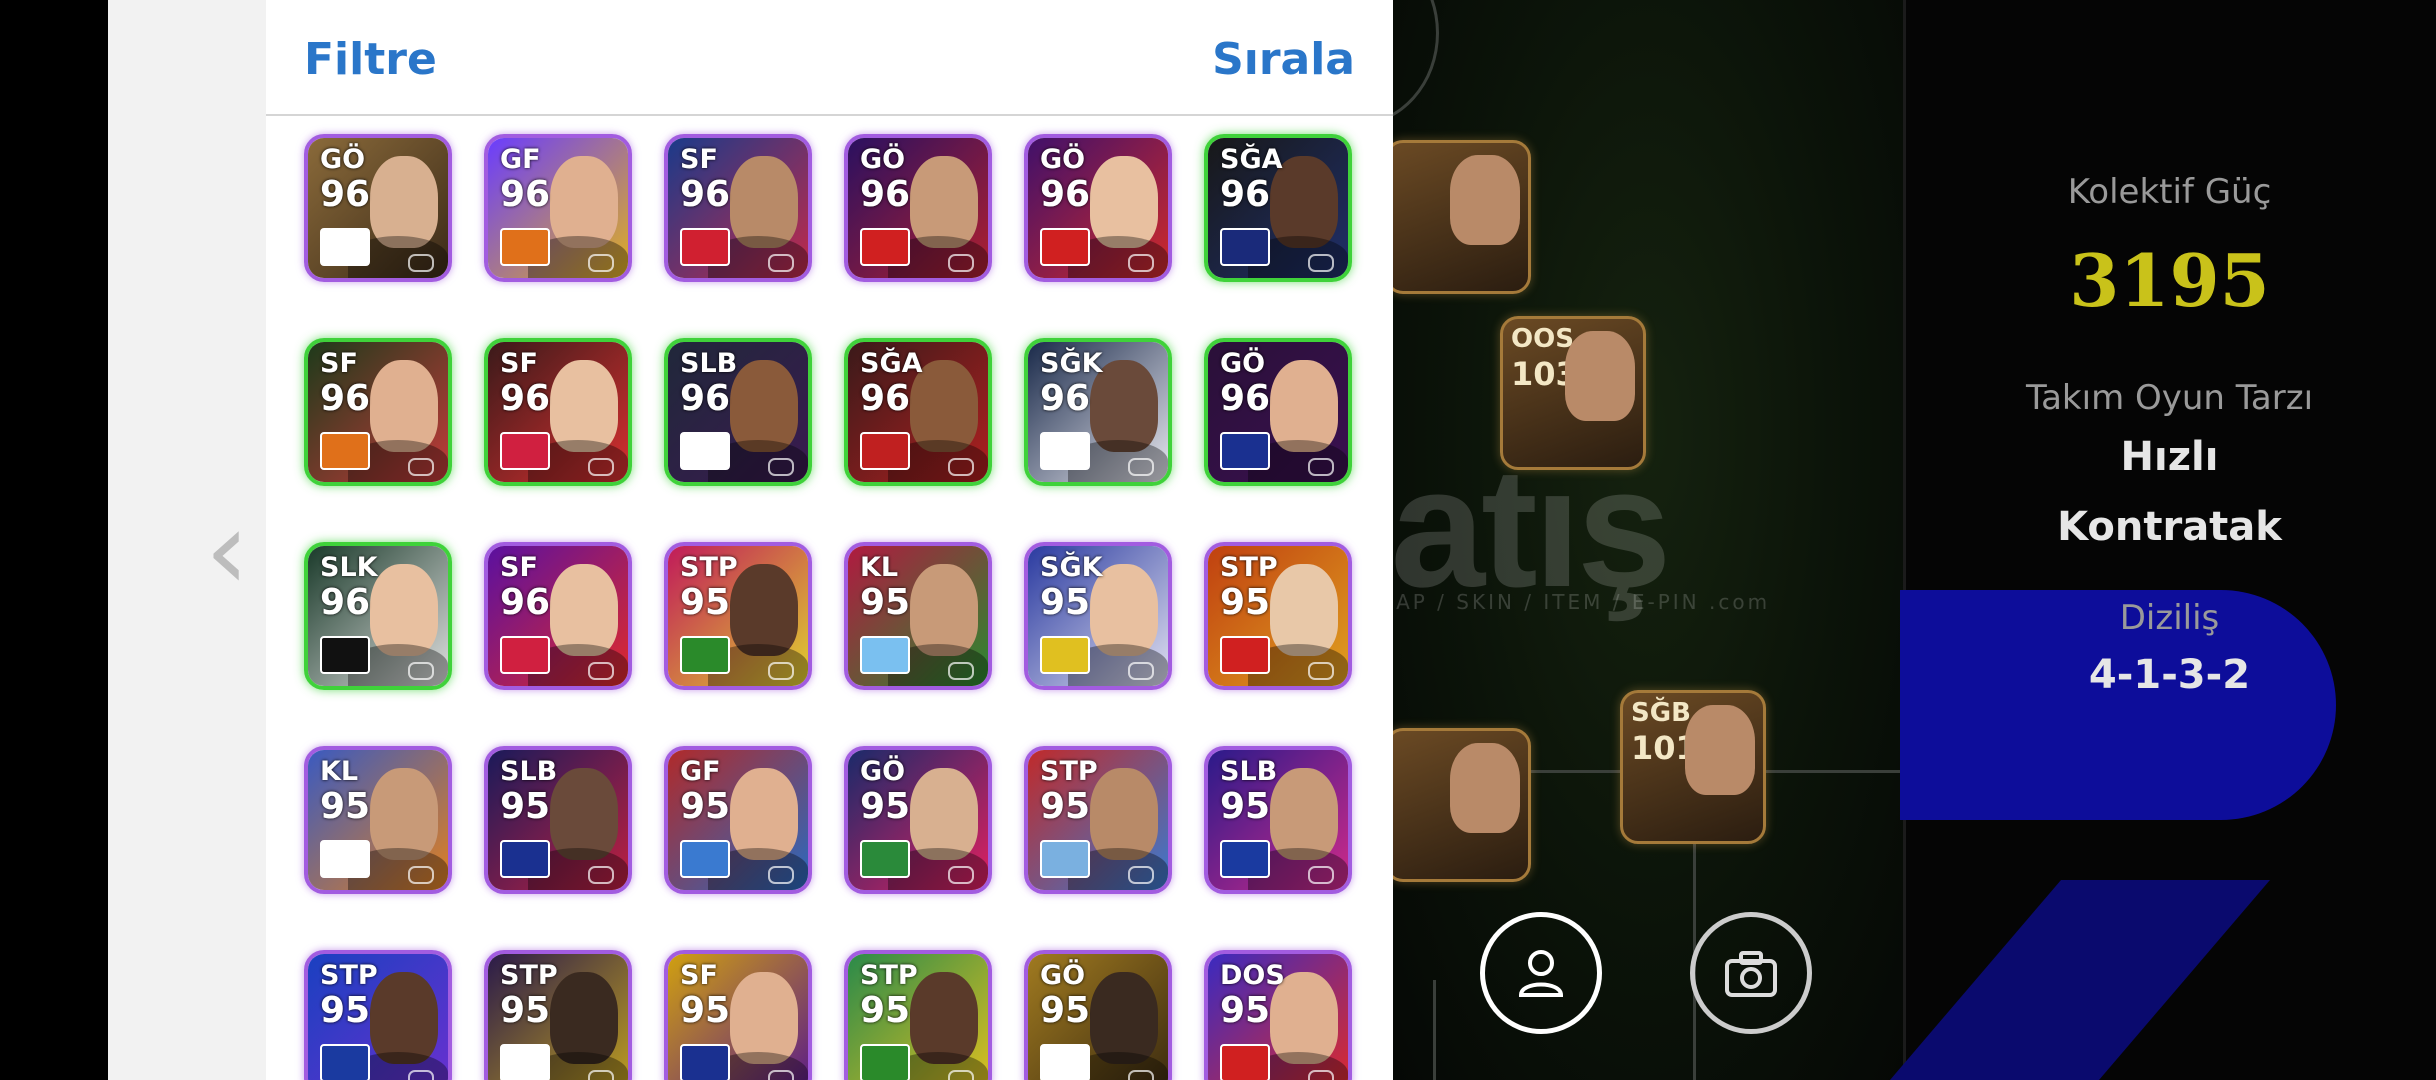  What do you see at coordinates (227, 550) in the screenshot?
I see `chevron-left-icon: ‹` at bounding box center [227, 550].